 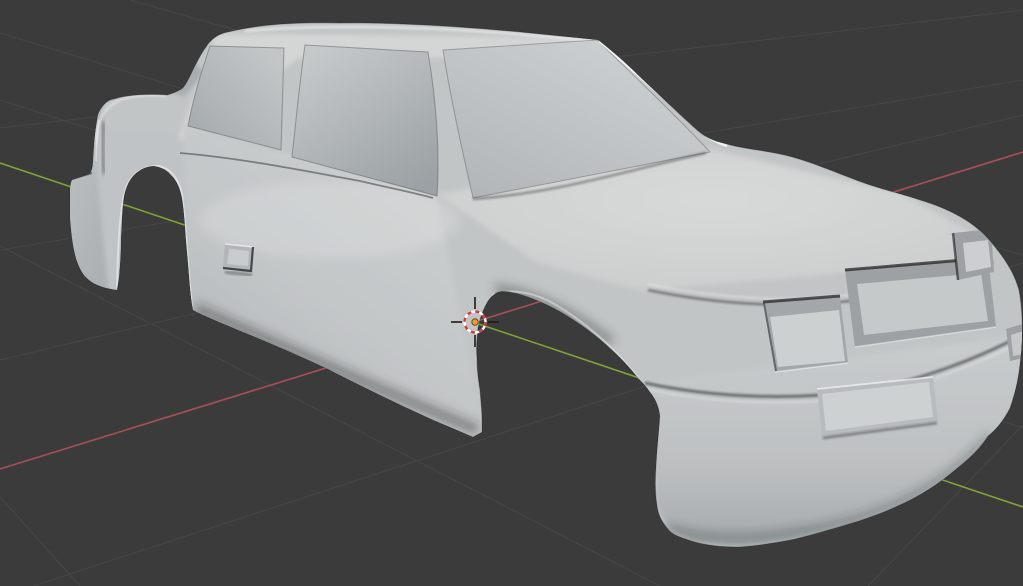 What do you see at coordinates (475, 322) in the screenshot?
I see `cursor-center-dot` at bounding box center [475, 322].